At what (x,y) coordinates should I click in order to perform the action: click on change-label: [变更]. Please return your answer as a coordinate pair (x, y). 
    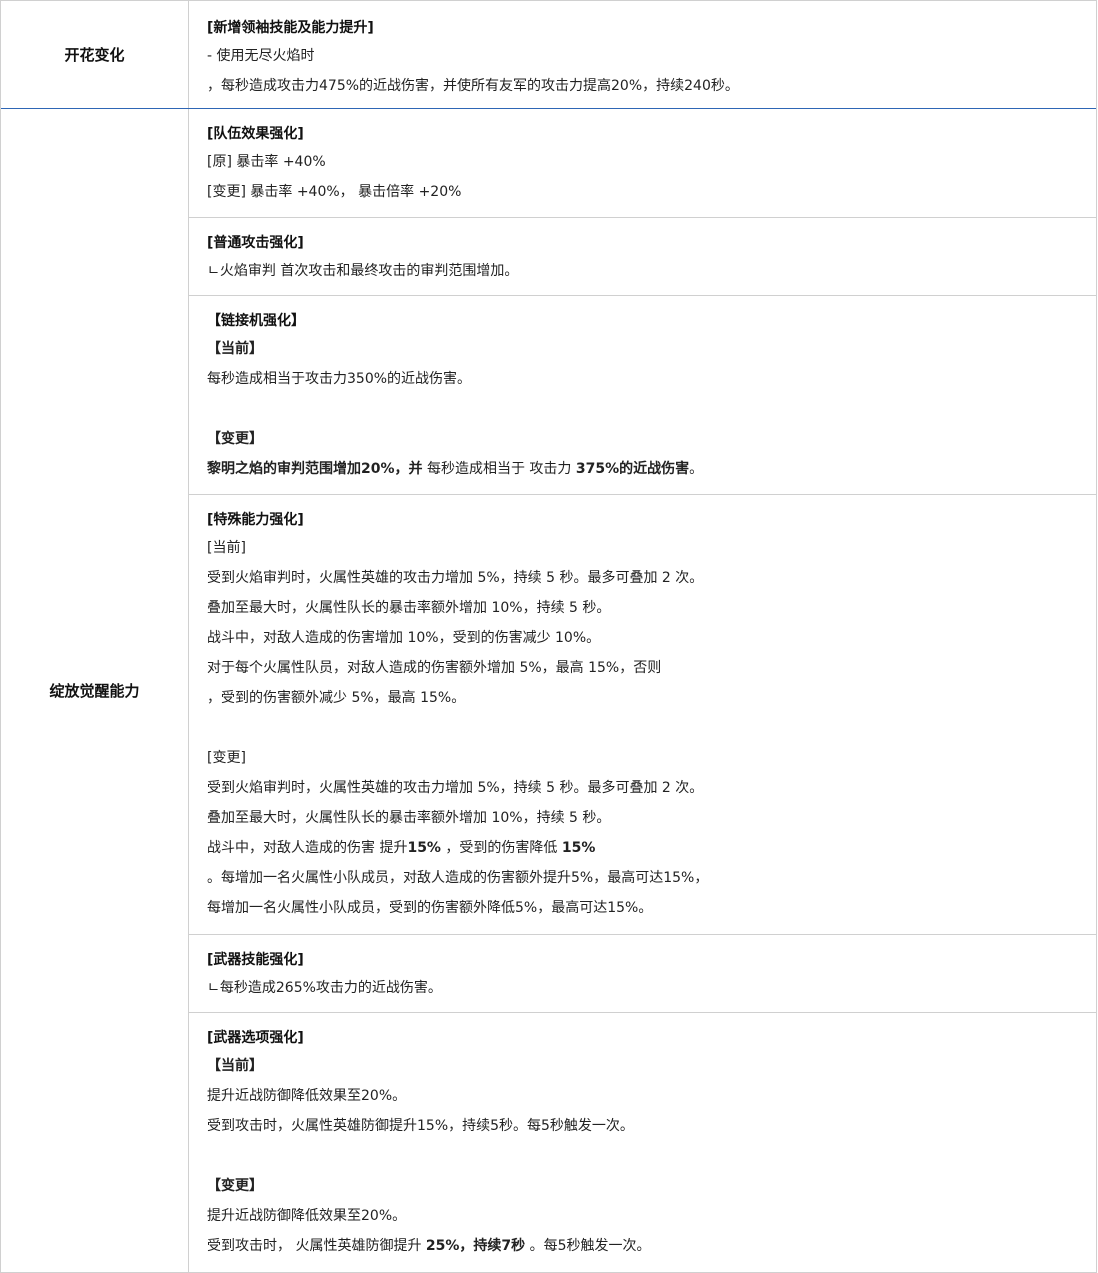
    Looking at the image, I should click on (226, 758).